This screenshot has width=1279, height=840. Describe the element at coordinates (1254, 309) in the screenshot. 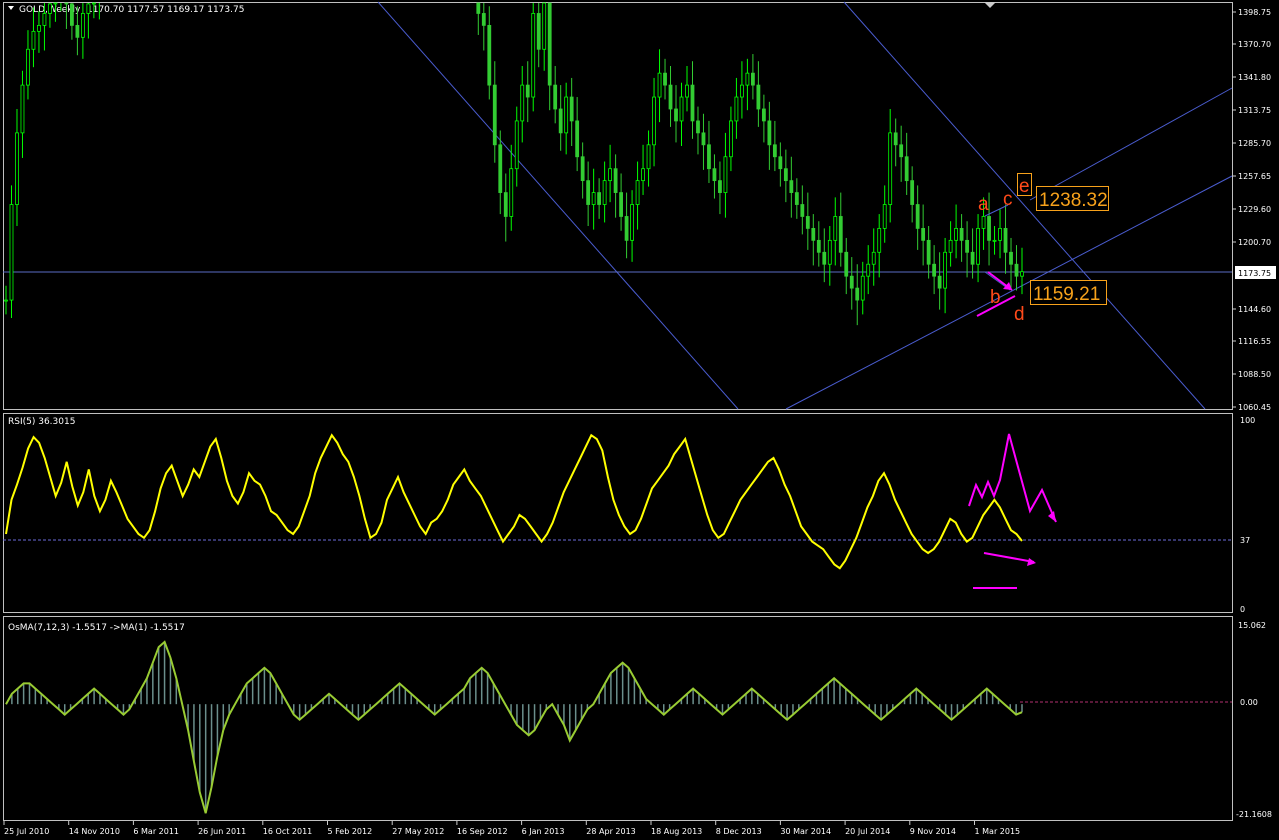

I see `price-tick: 1144.60` at that location.